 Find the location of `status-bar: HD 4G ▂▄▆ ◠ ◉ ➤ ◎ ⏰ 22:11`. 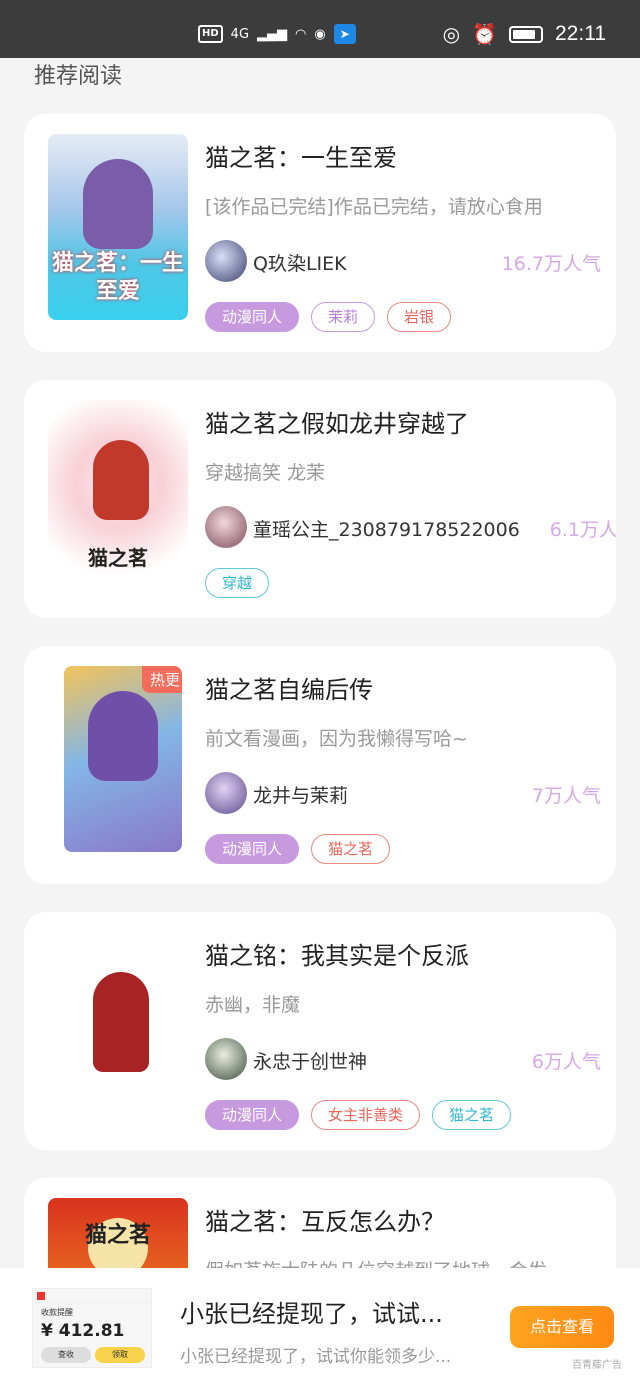

status-bar: HD 4G ▂▄▆ ◠ ◉ ➤ ◎ ⏰ 22:11 is located at coordinates (320, 29).